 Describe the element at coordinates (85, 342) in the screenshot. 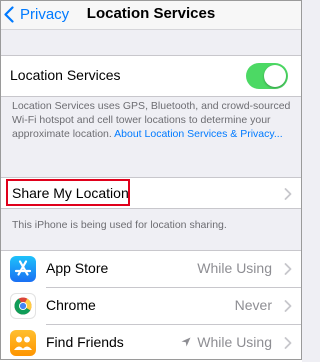

I see `app-name: Find Friends` at that location.